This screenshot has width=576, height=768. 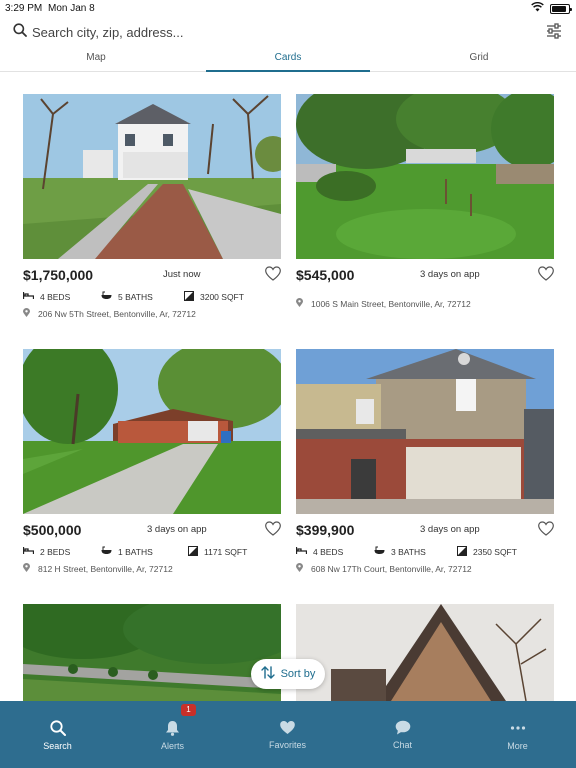 I want to click on nav-chat: Chat, so click(x=402, y=734).